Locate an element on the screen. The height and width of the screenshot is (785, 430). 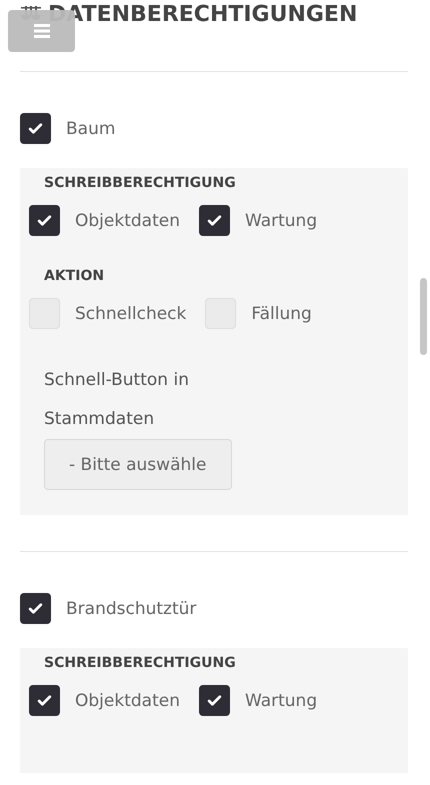
option-label: Schnellcheck is located at coordinates (130, 314).